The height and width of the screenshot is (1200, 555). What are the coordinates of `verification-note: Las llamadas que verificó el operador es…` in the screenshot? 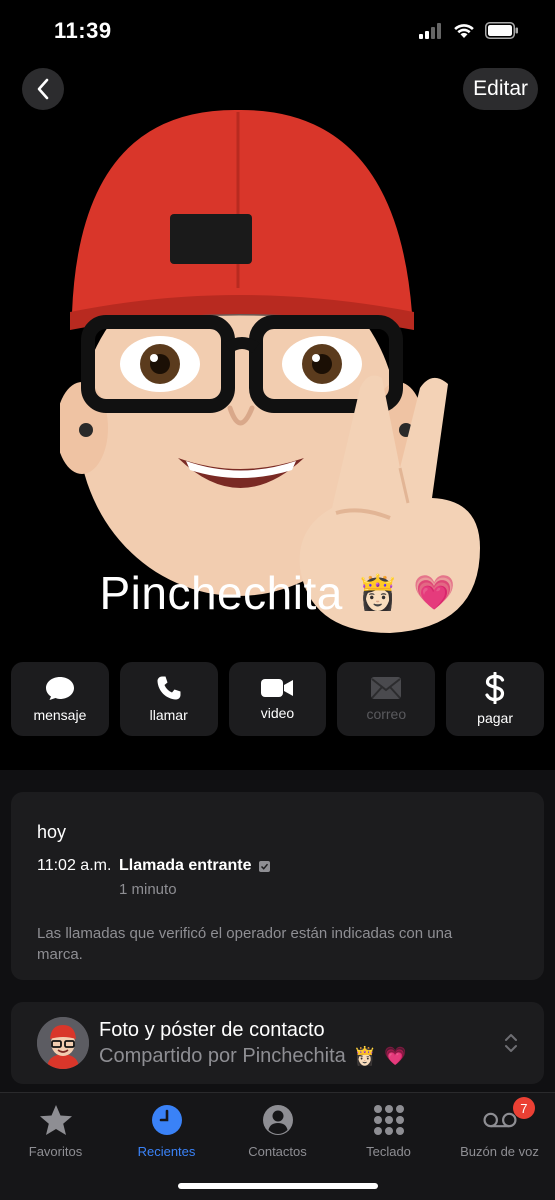 It's located at (245, 944).